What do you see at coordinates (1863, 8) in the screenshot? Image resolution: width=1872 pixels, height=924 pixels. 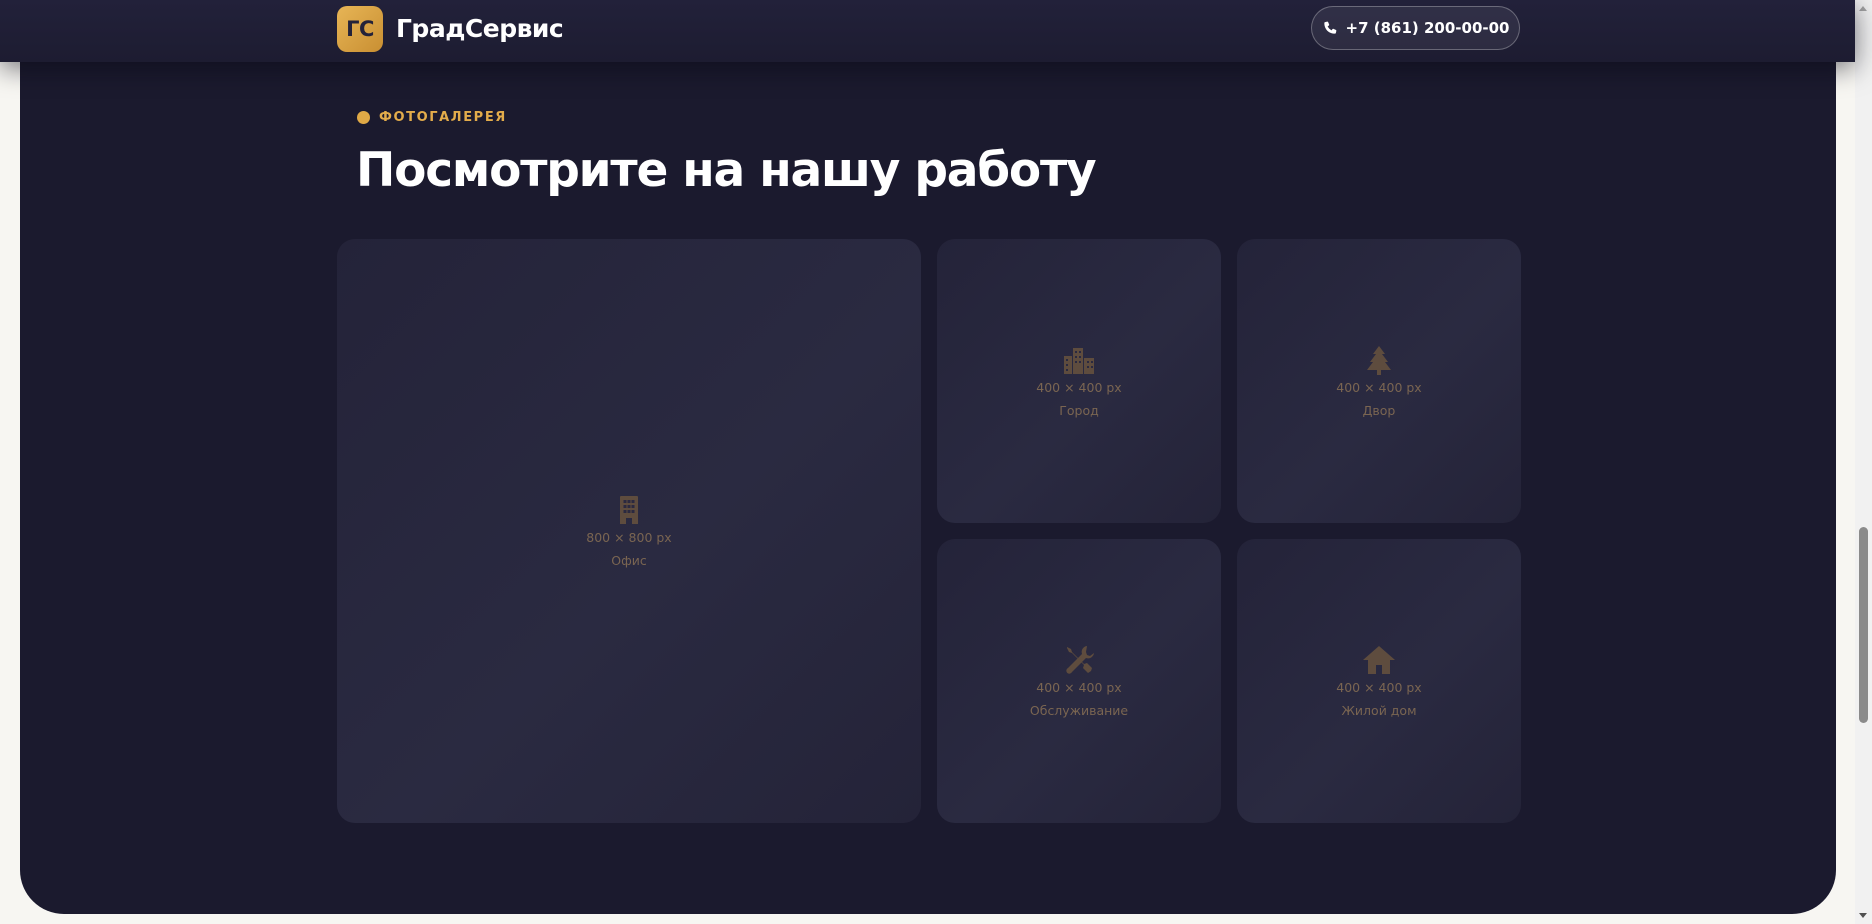 I see `scroll-up-icon` at bounding box center [1863, 8].